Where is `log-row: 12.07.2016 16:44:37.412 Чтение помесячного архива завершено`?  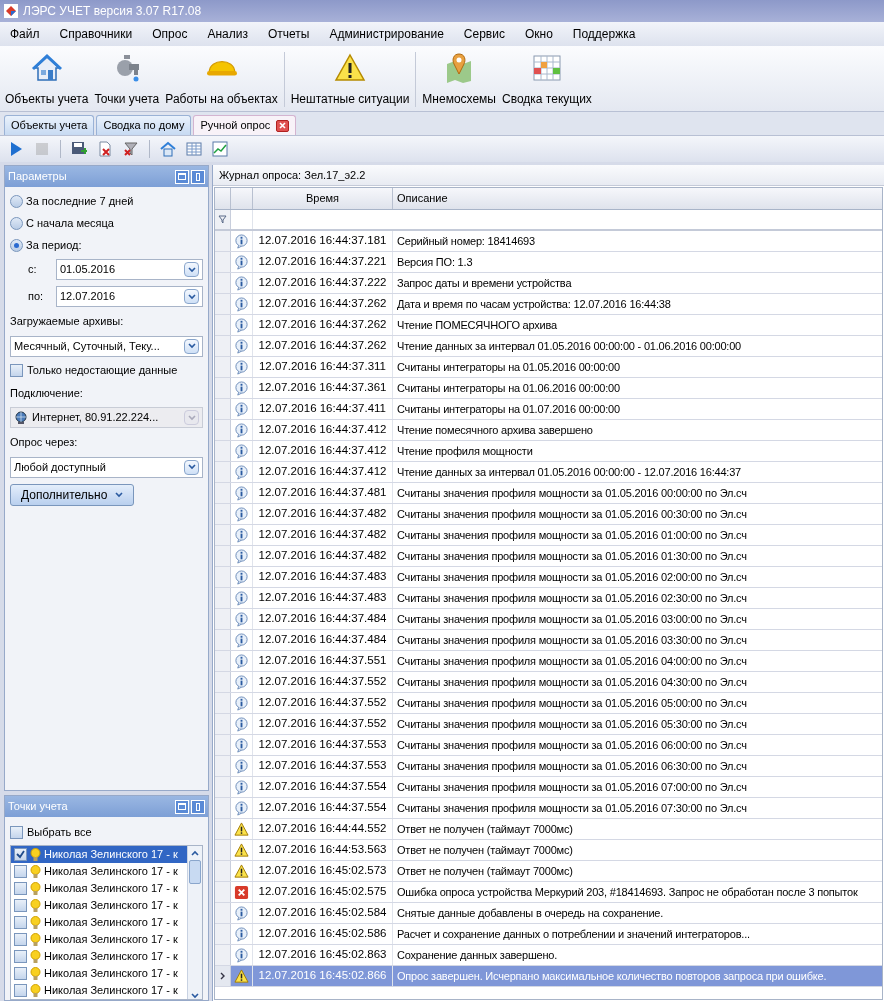 log-row: 12.07.2016 16:44:37.412 Чтение помесячного архива завершено is located at coordinates (548, 430).